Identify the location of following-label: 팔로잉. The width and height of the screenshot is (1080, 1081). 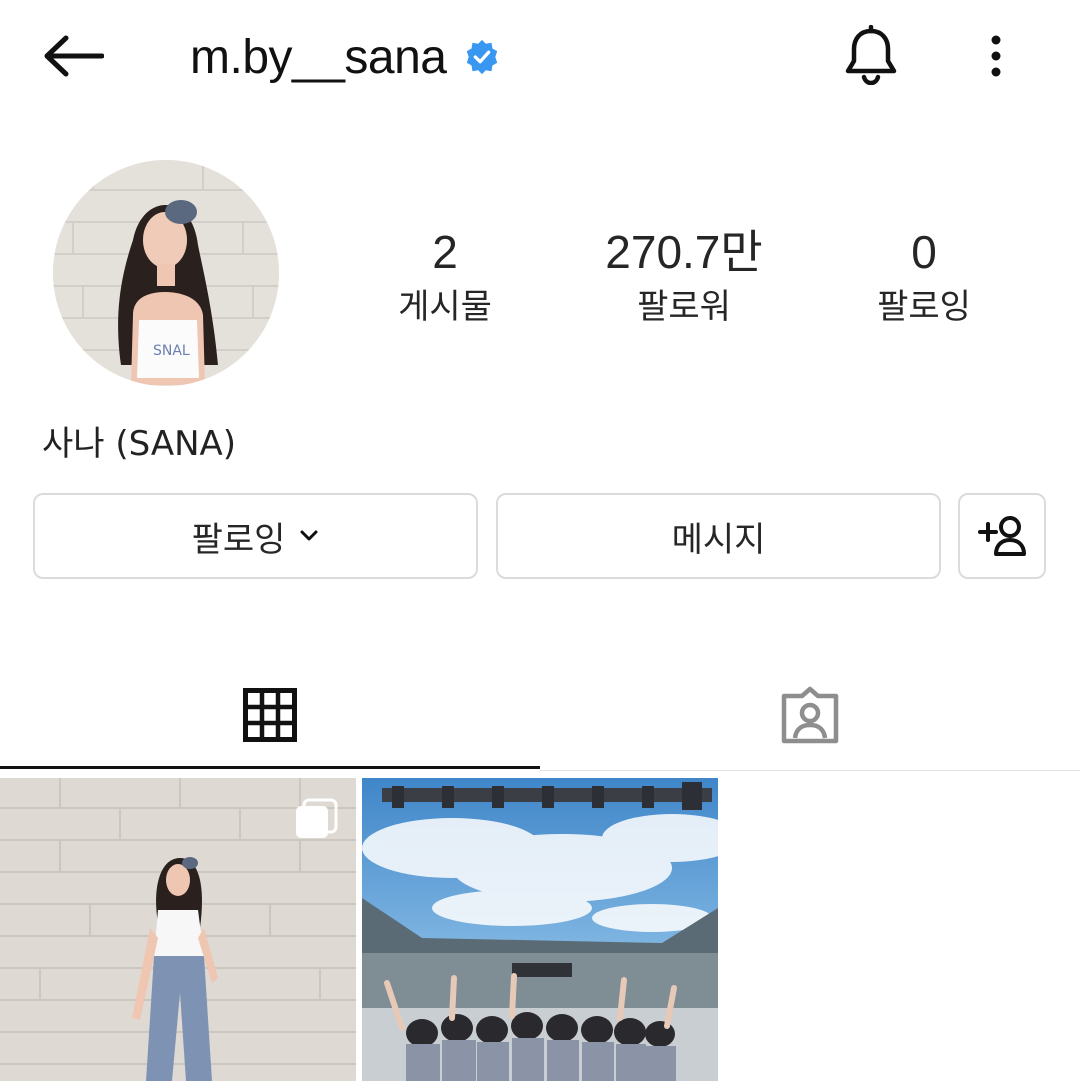
(924, 307).